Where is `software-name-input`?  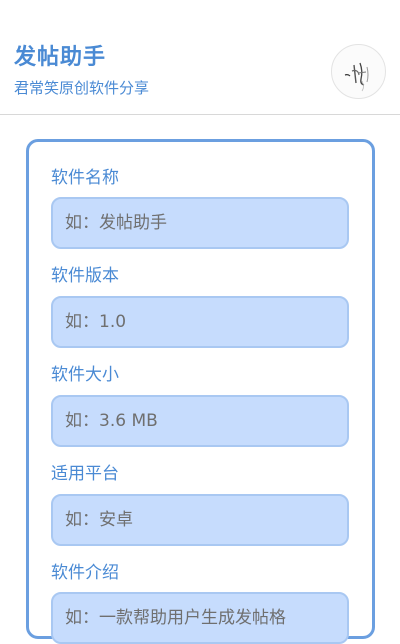
software-name-input is located at coordinates (200, 223).